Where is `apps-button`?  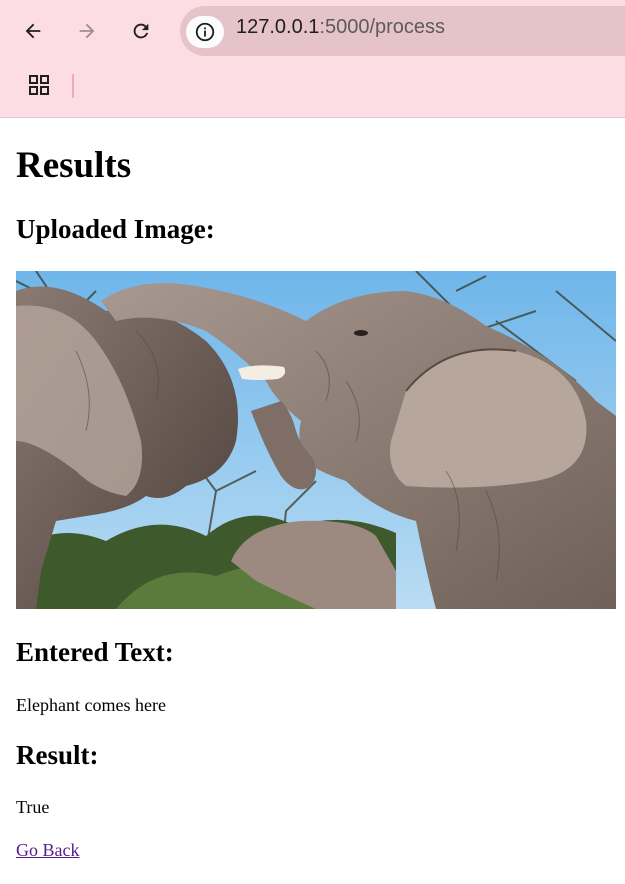 apps-button is located at coordinates (39, 85).